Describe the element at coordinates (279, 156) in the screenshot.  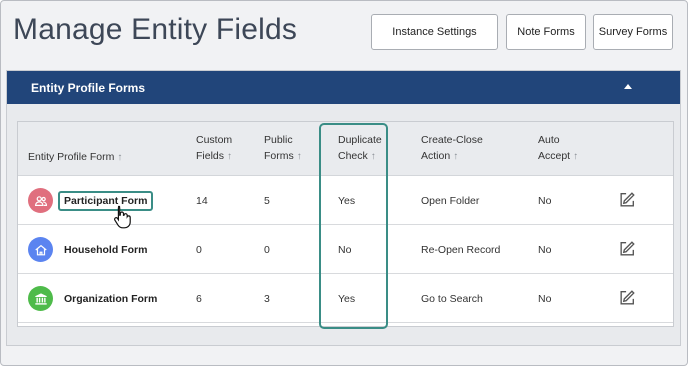
I see `column-header-public-line2: Forms` at that location.